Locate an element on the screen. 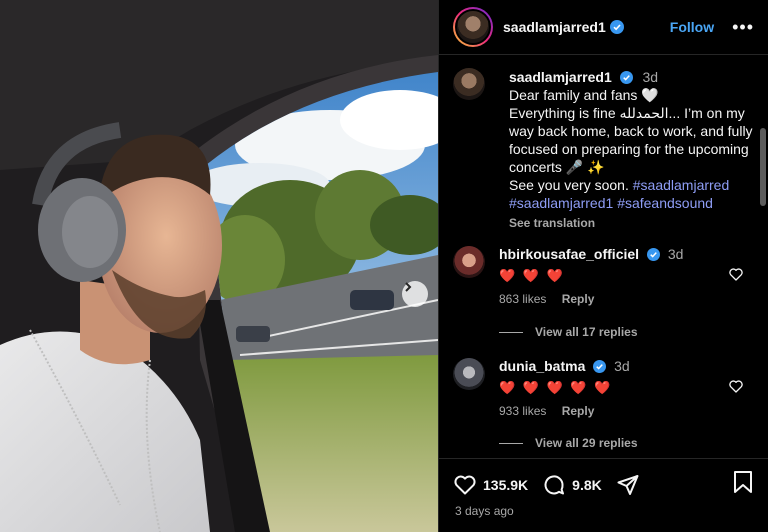 The width and height of the screenshot is (768, 532). more-options-button: ••• is located at coordinates (743, 27).